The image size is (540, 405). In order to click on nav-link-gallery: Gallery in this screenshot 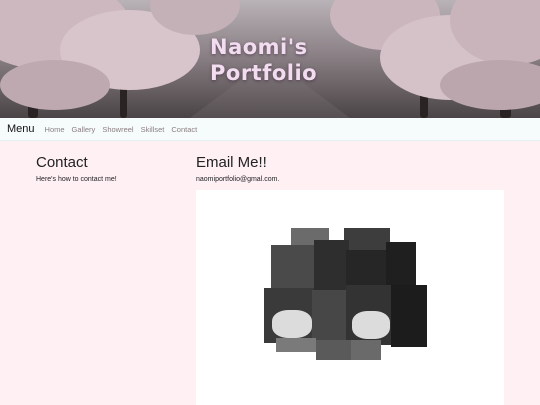, I will do `click(84, 129)`.